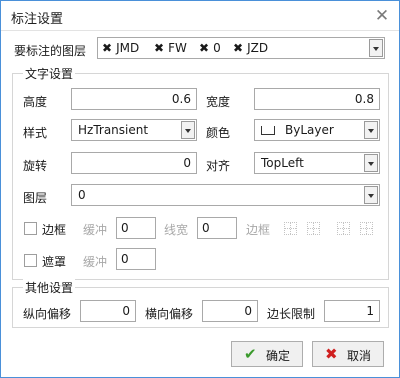 This screenshot has height=378, width=400. I want to click on style-label: 样式, so click(35, 133).